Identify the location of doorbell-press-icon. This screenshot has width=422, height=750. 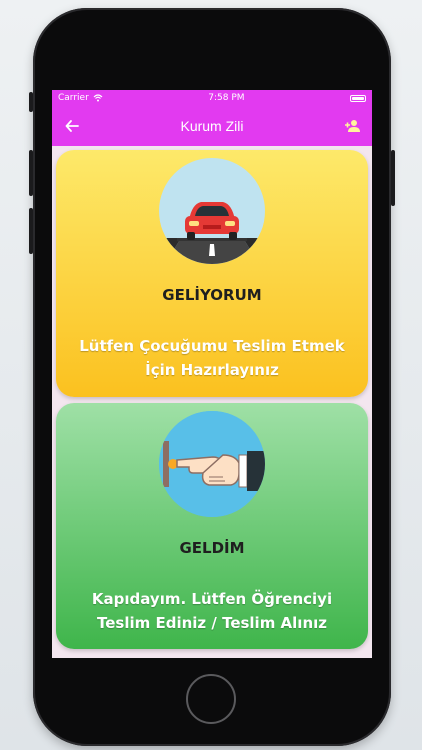
(212, 464).